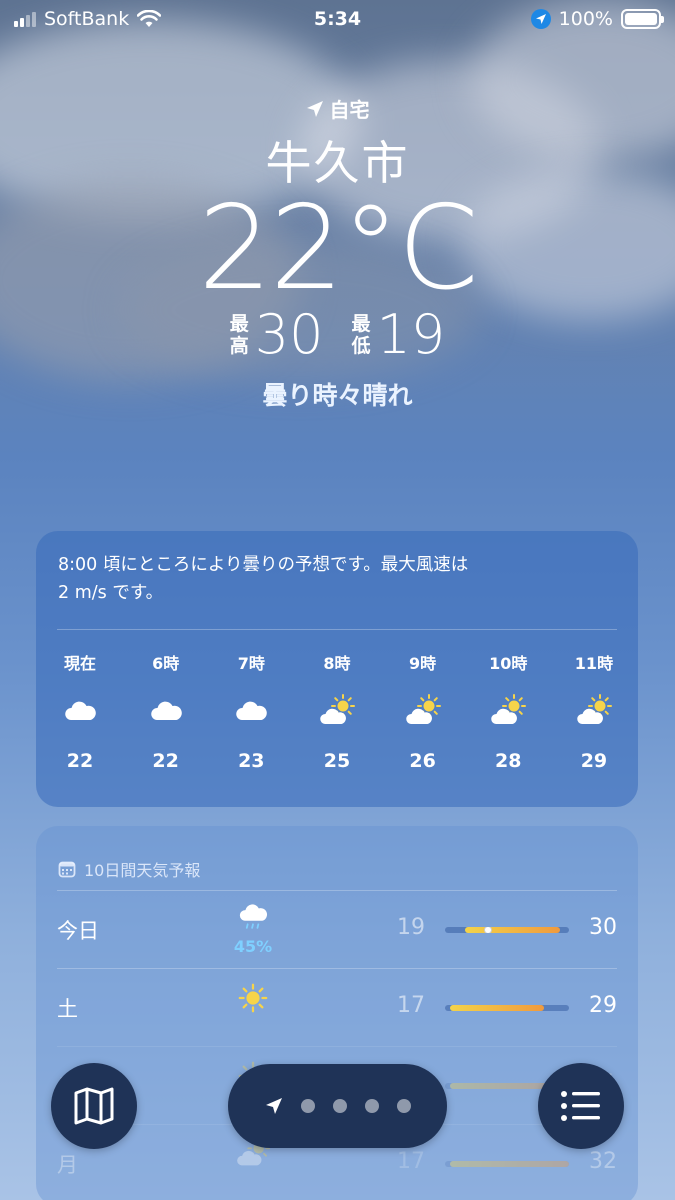  I want to click on home-label: 自宅, so click(349, 110).